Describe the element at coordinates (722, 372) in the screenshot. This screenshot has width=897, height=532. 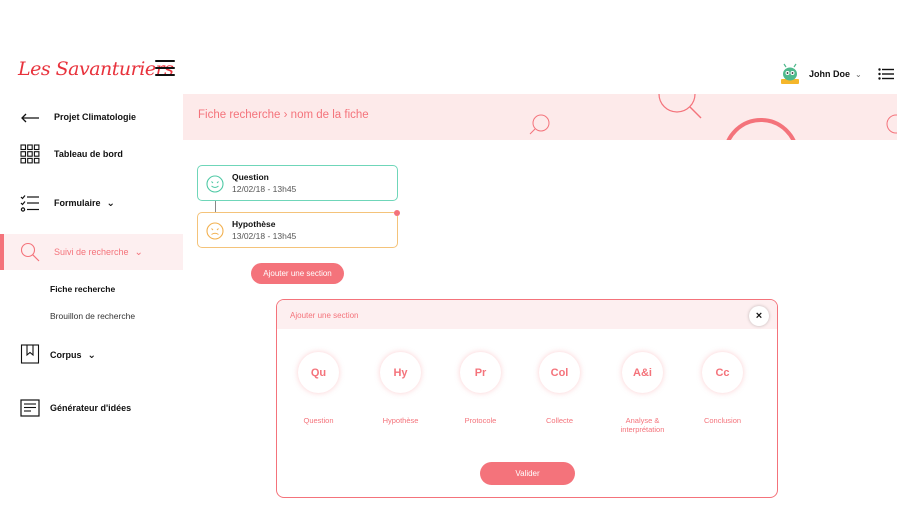
I see `option-badge: Cc` at that location.